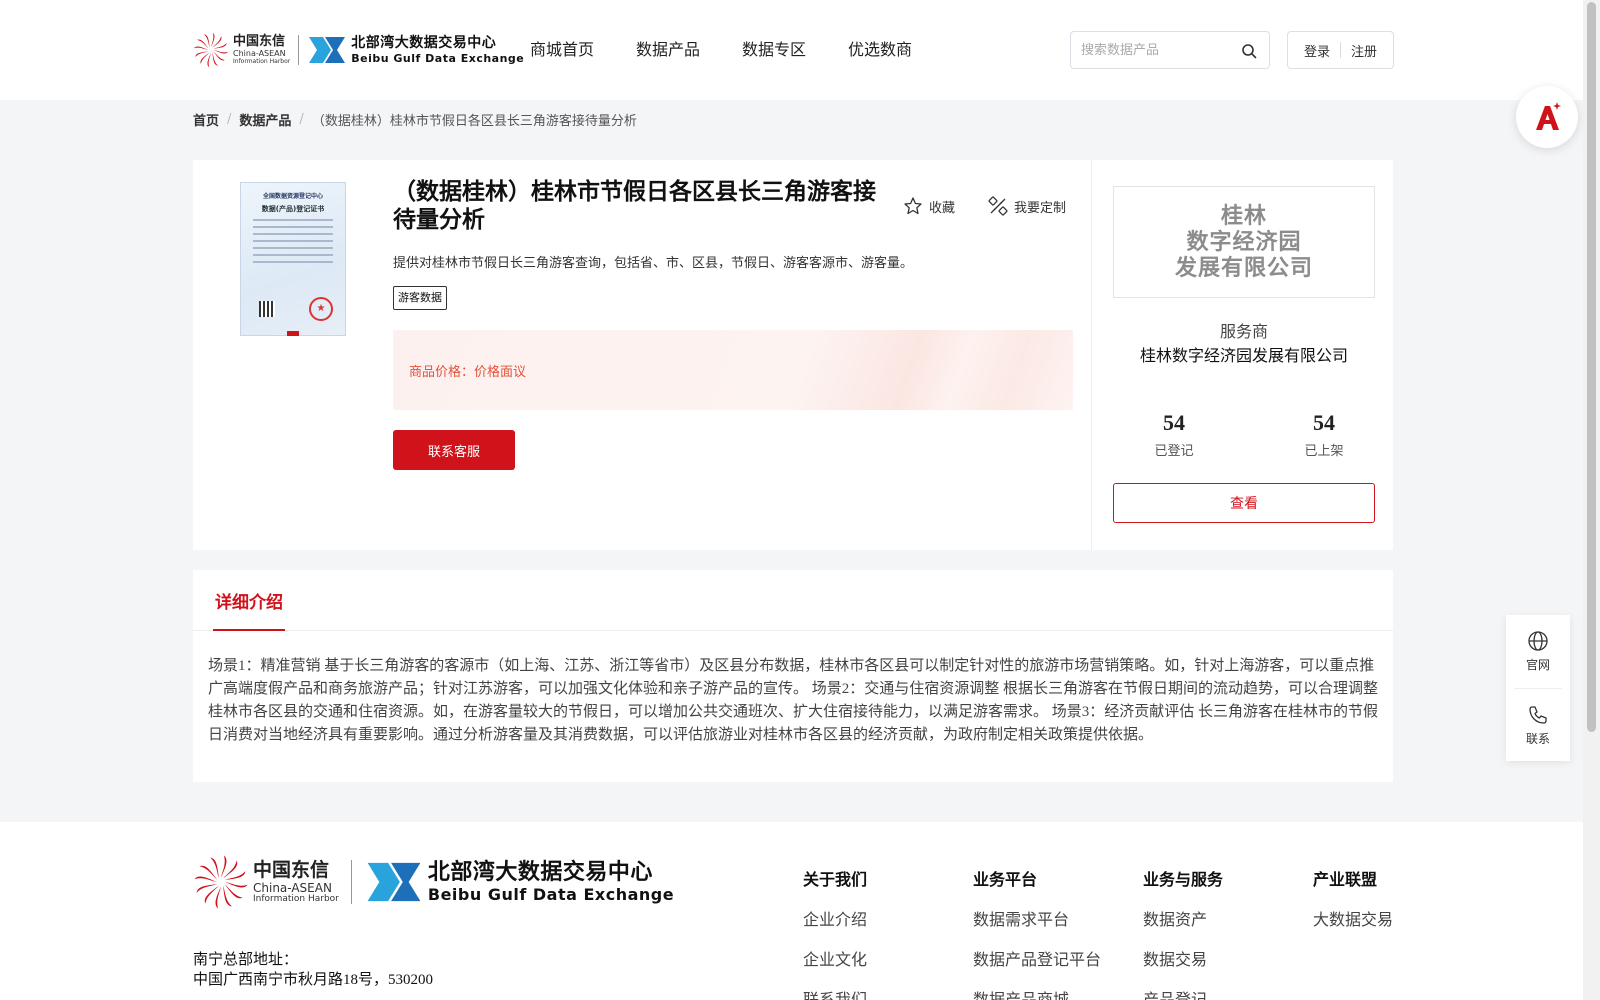 The width and height of the screenshot is (1600, 1000). Describe the element at coordinates (668, 48) in the screenshot. I see `nav-item-data-products: 数据产品` at that location.